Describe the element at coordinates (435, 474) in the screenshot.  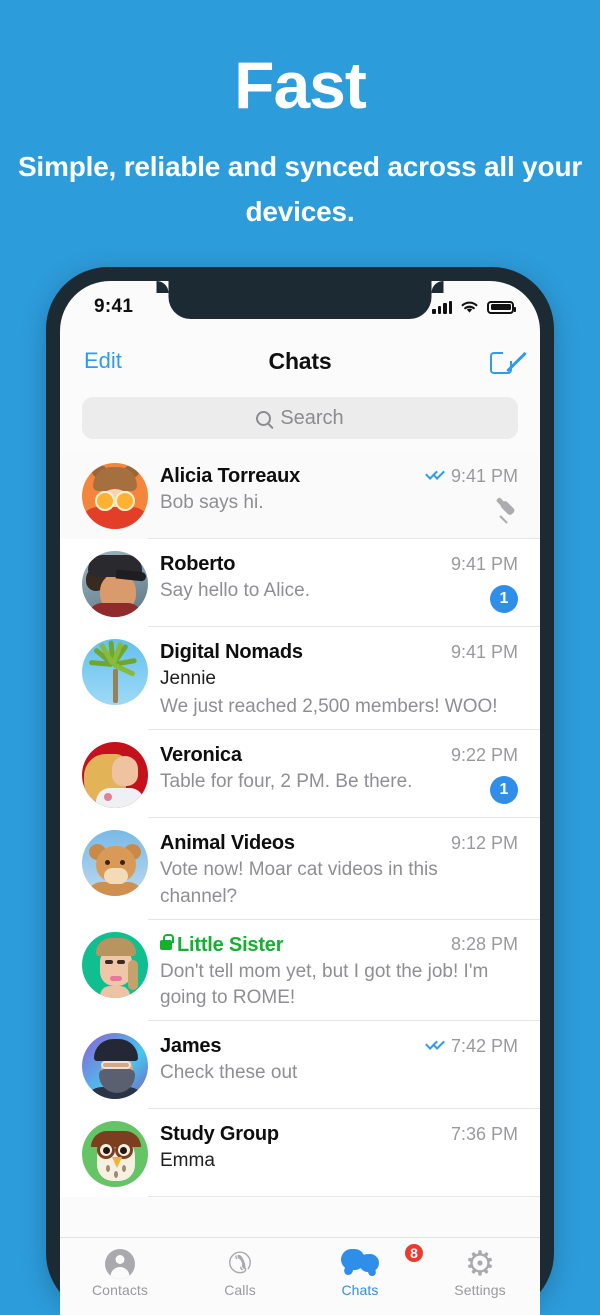
I see `read-receipt-icon` at that location.